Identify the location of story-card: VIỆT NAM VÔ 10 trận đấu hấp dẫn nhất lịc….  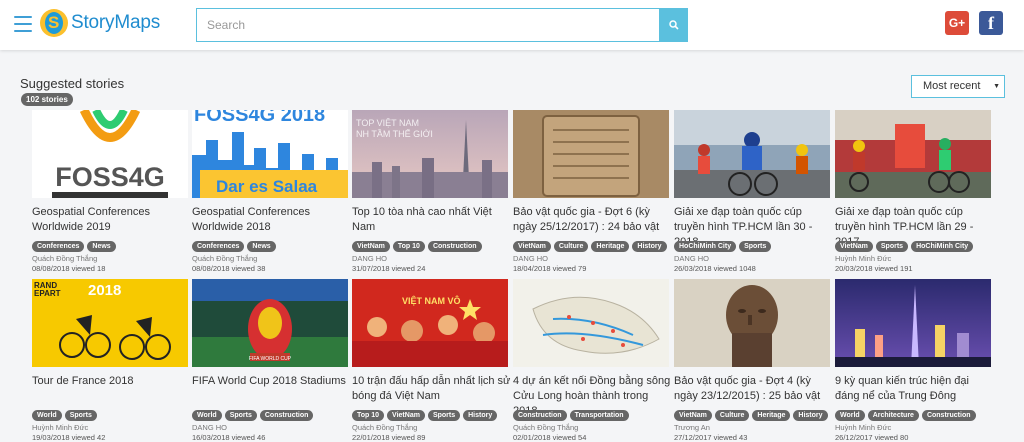
(431, 360).